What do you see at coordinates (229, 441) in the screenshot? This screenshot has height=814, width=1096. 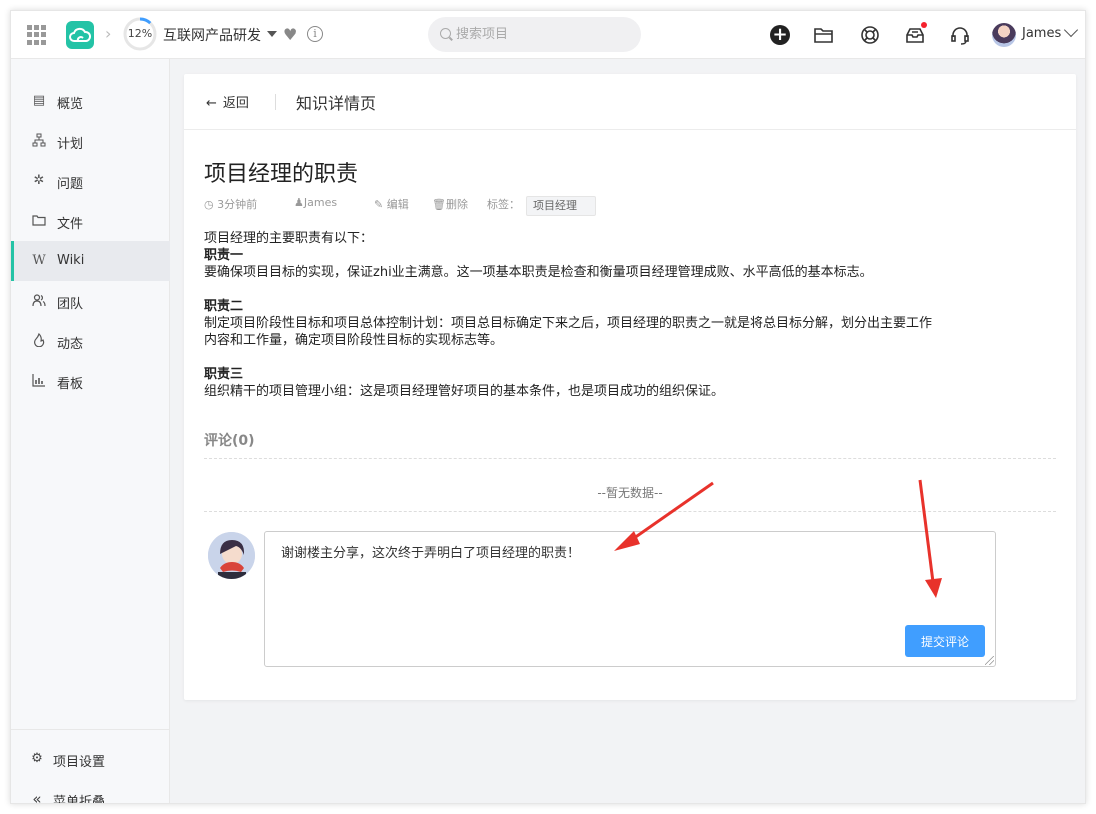 I see `comments-title: 评论(0)` at bounding box center [229, 441].